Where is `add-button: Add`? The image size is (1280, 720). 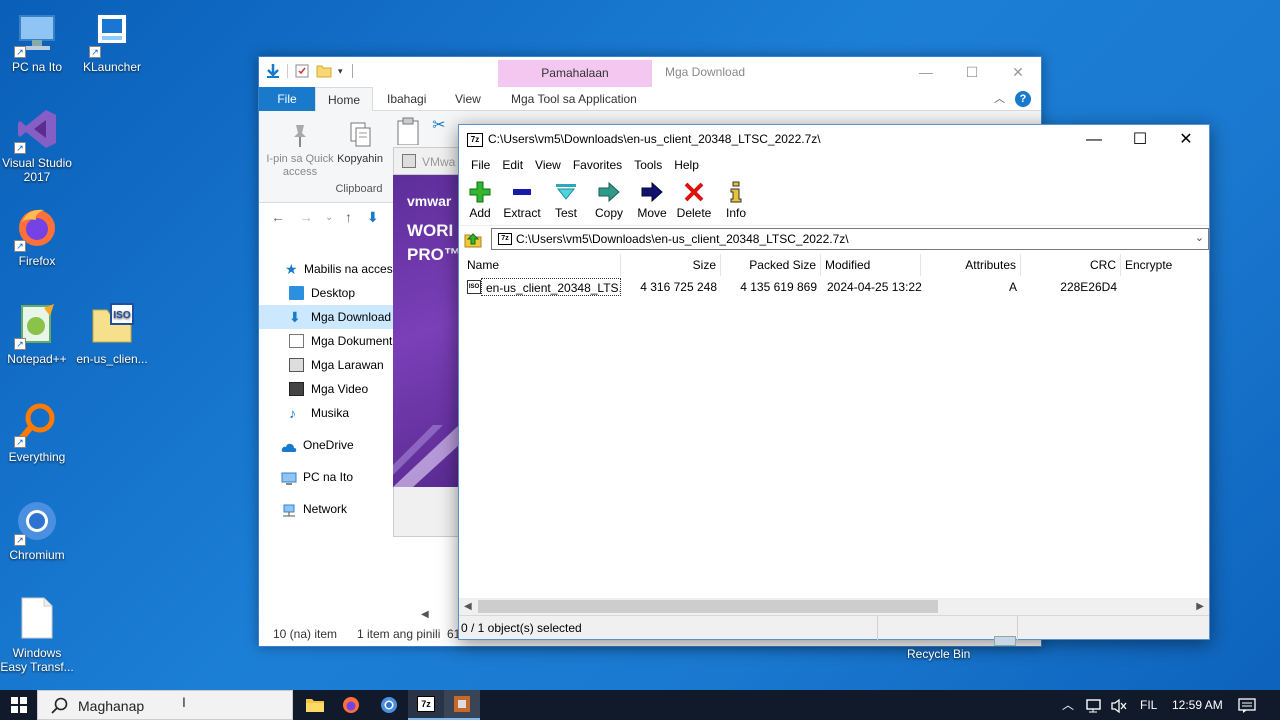 add-button: Add is located at coordinates (480, 200).